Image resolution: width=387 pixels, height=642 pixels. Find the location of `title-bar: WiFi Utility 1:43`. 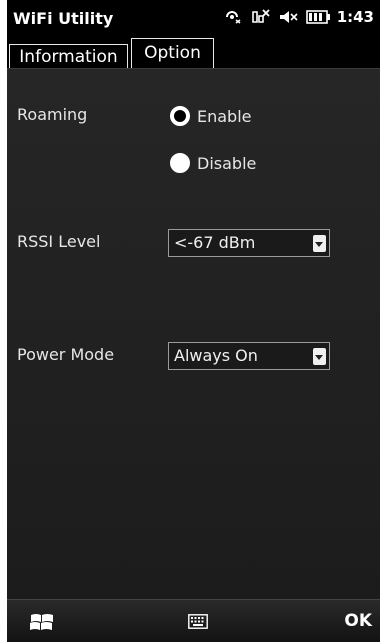

title-bar: WiFi Utility 1:43 is located at coordinates (193, 19).